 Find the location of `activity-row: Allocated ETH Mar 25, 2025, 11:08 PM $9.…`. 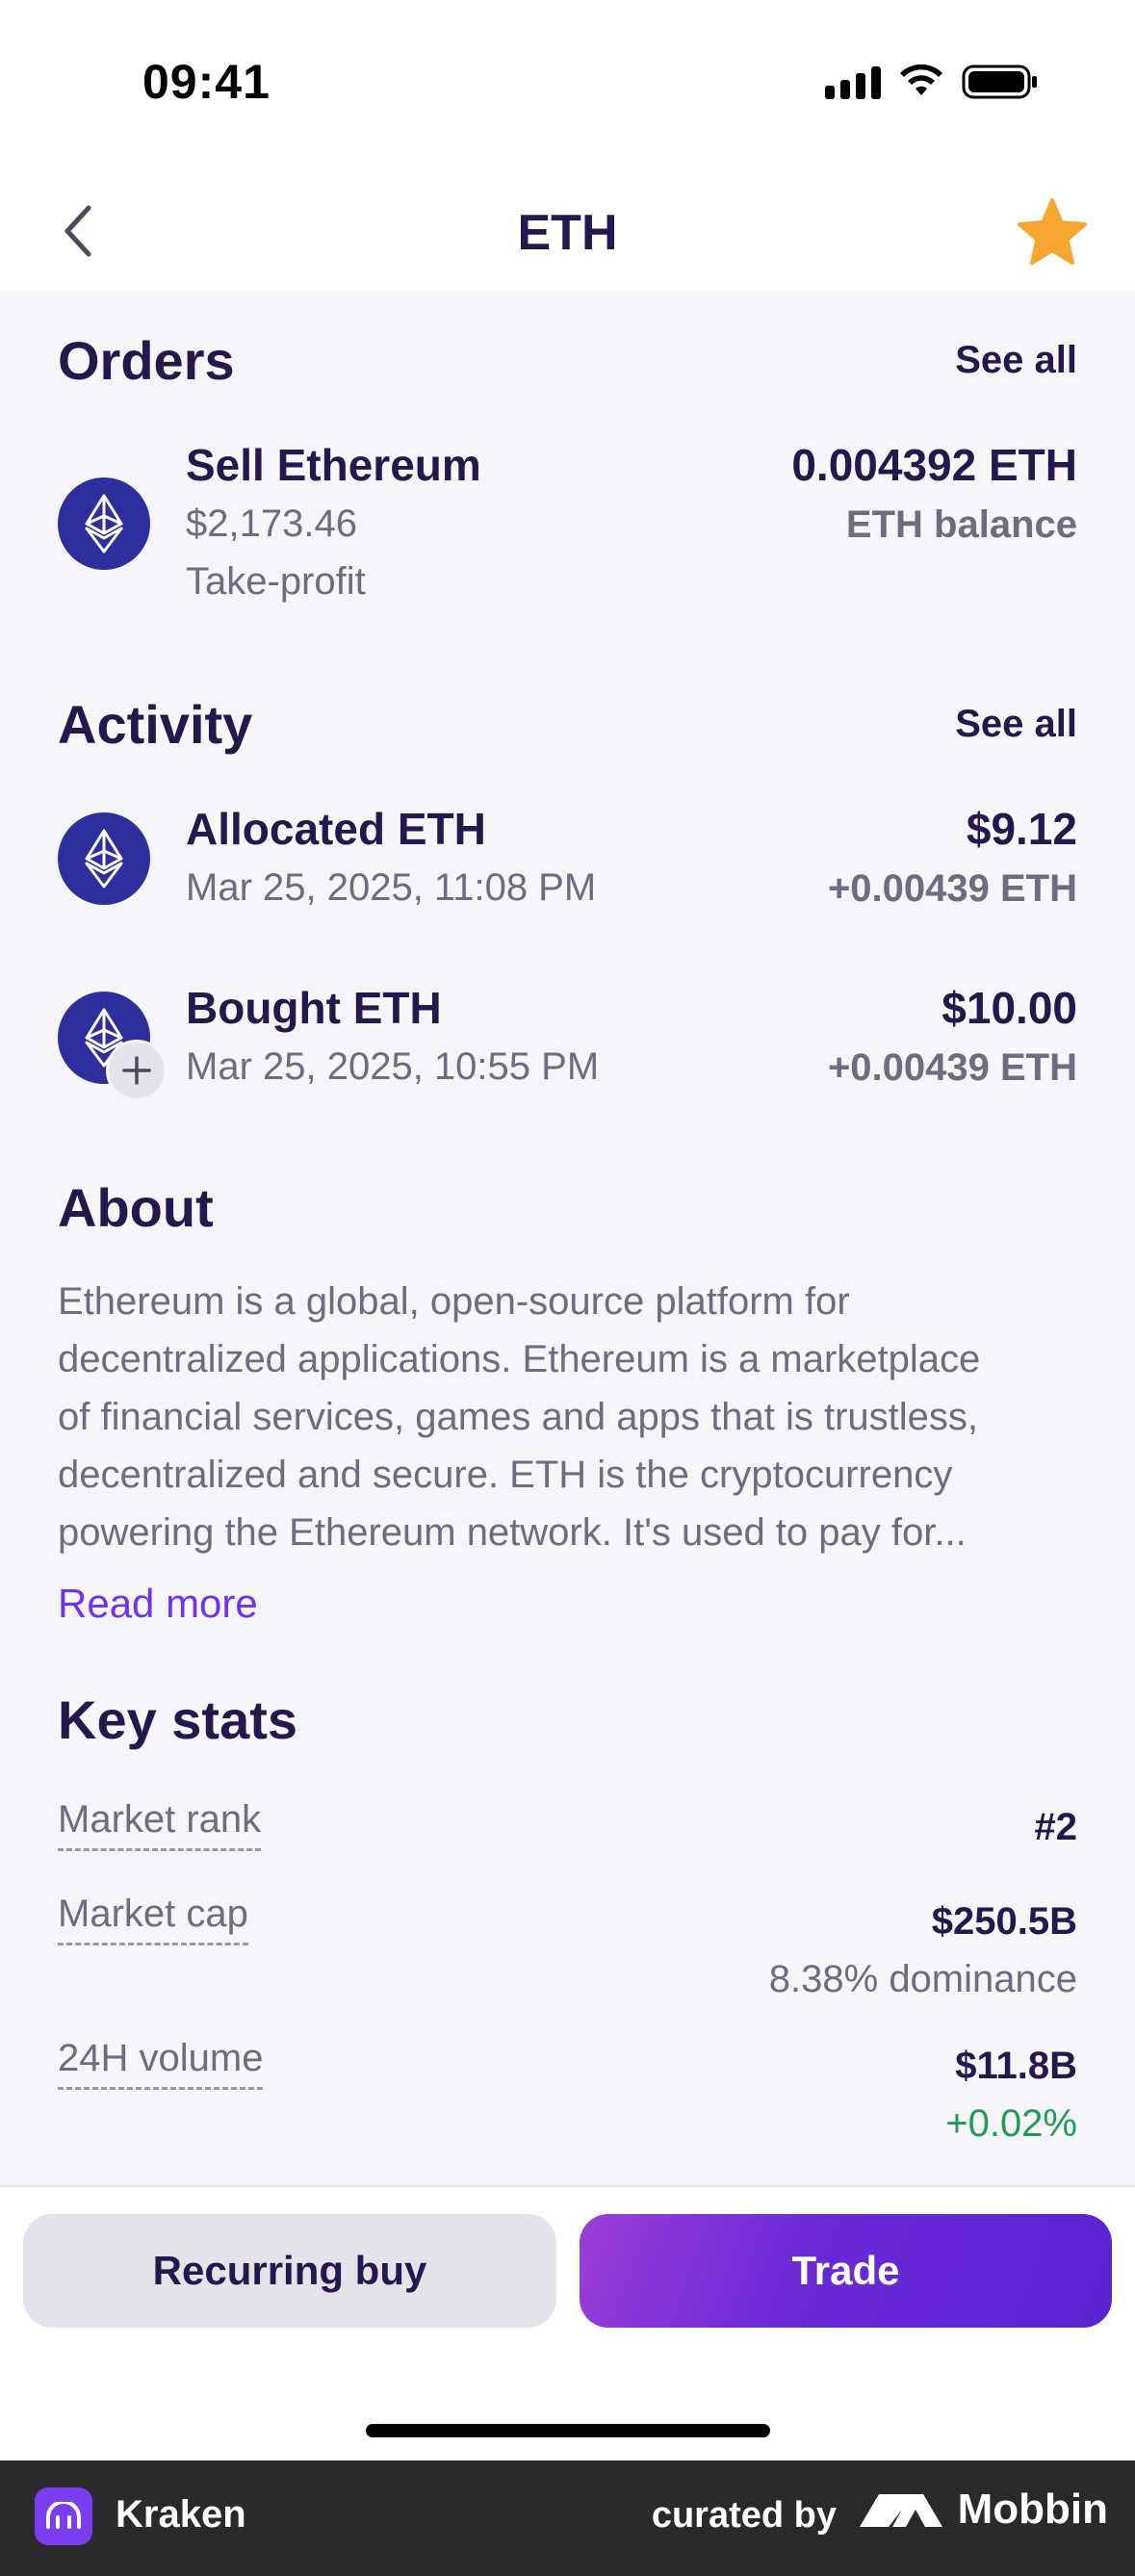

activity-row: Allocated ETH Mar 25, 2025, 11:08 PM $9.… is located at coordinates (567, 861).